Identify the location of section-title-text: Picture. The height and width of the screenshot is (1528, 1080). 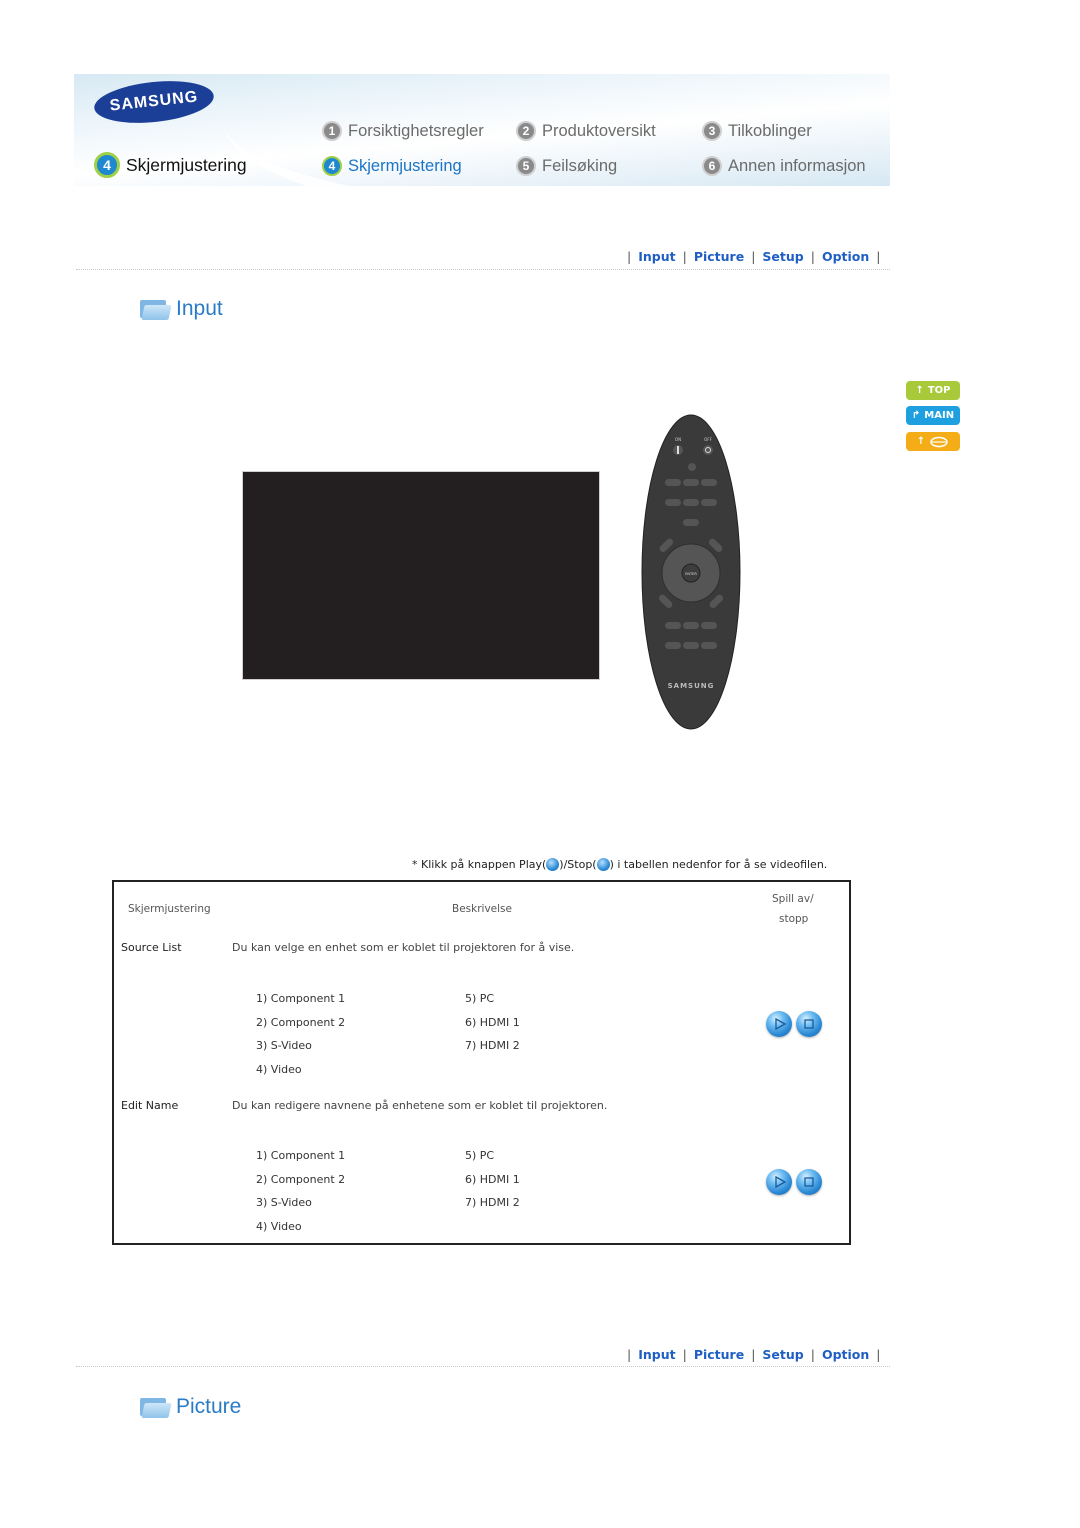
(209, 1406).